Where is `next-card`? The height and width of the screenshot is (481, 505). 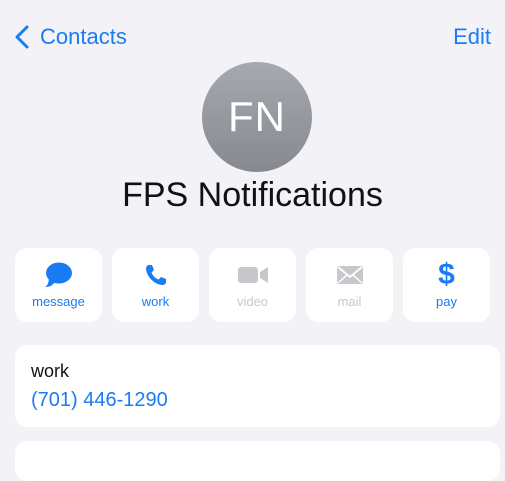
next-card is located at coordinates (257, 461).